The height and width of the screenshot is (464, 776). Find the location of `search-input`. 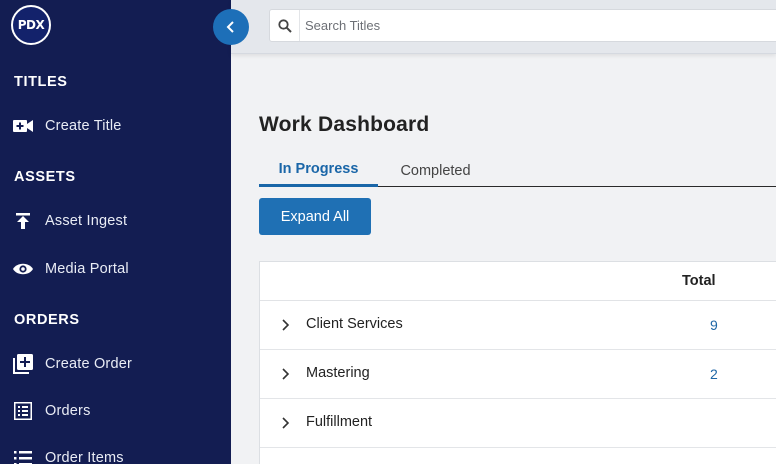

search-input is located at coordinates (538, 25).